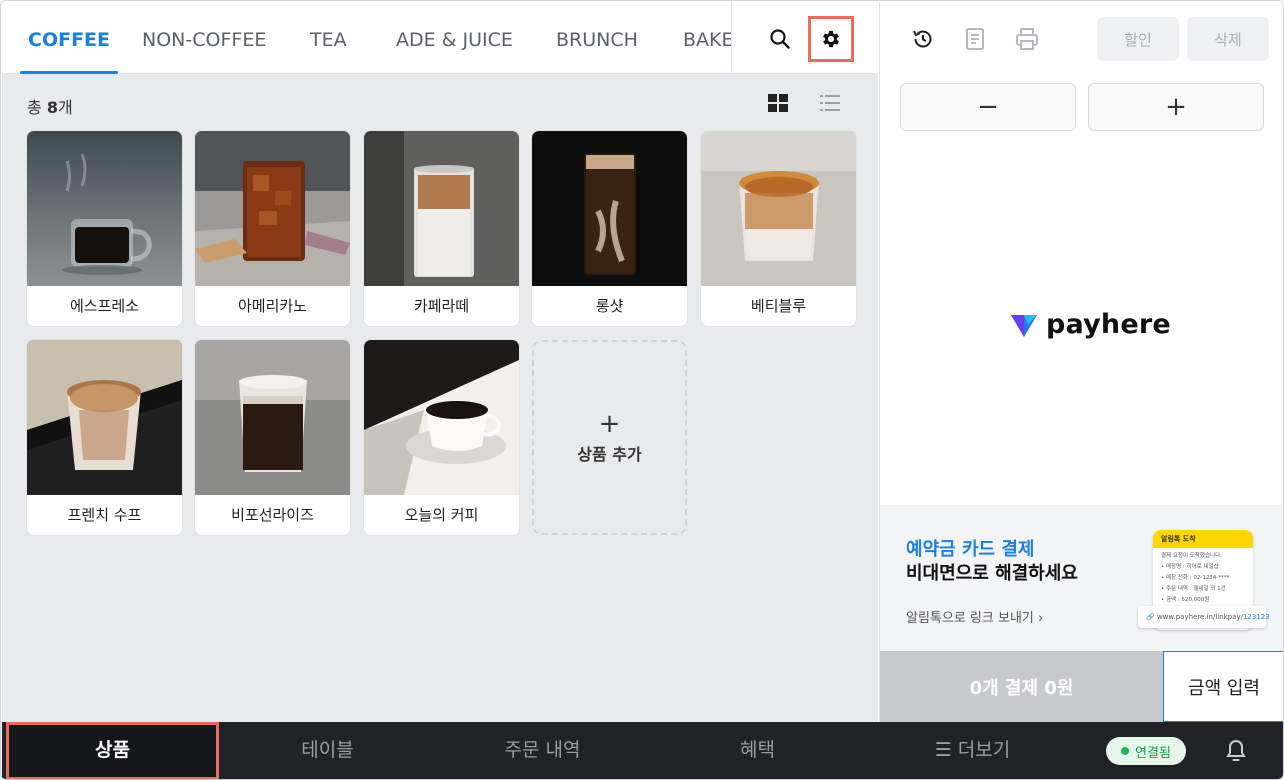  I want to click on search-icon, so click(780, 39).